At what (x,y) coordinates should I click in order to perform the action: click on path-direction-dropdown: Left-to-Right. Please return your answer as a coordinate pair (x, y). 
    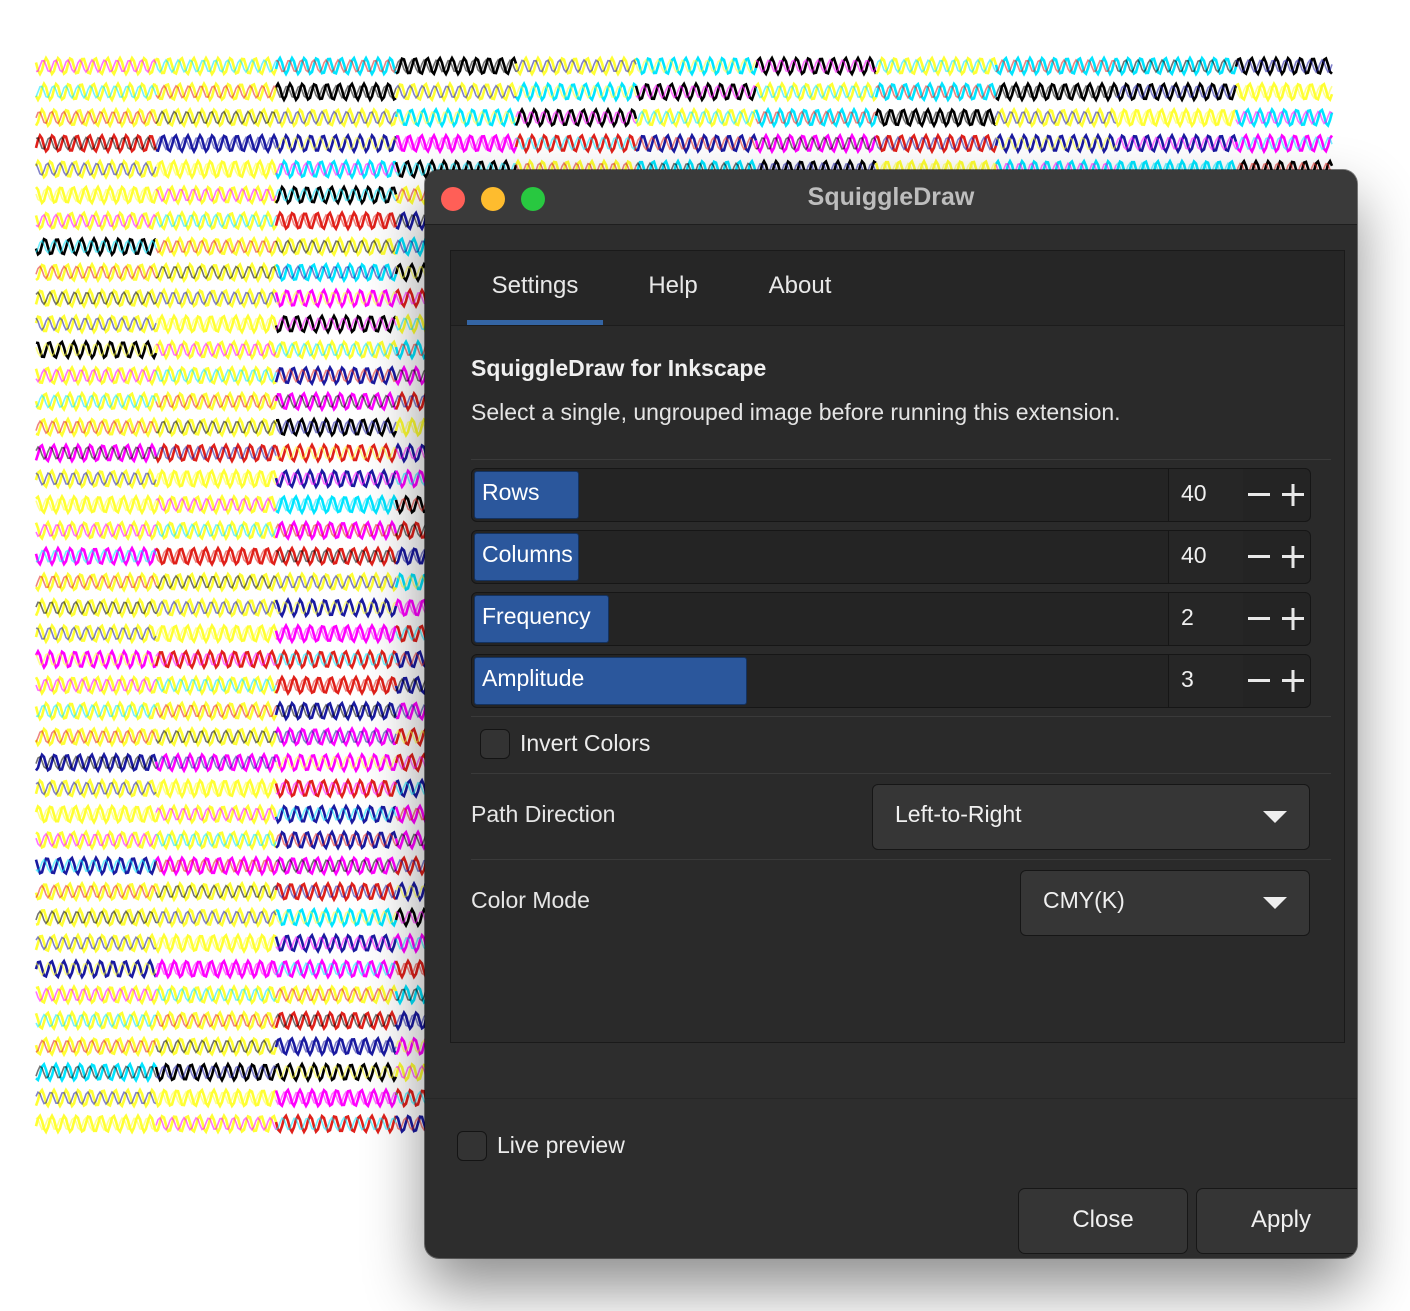
    Looking at the image, I should click on (1091, 817).